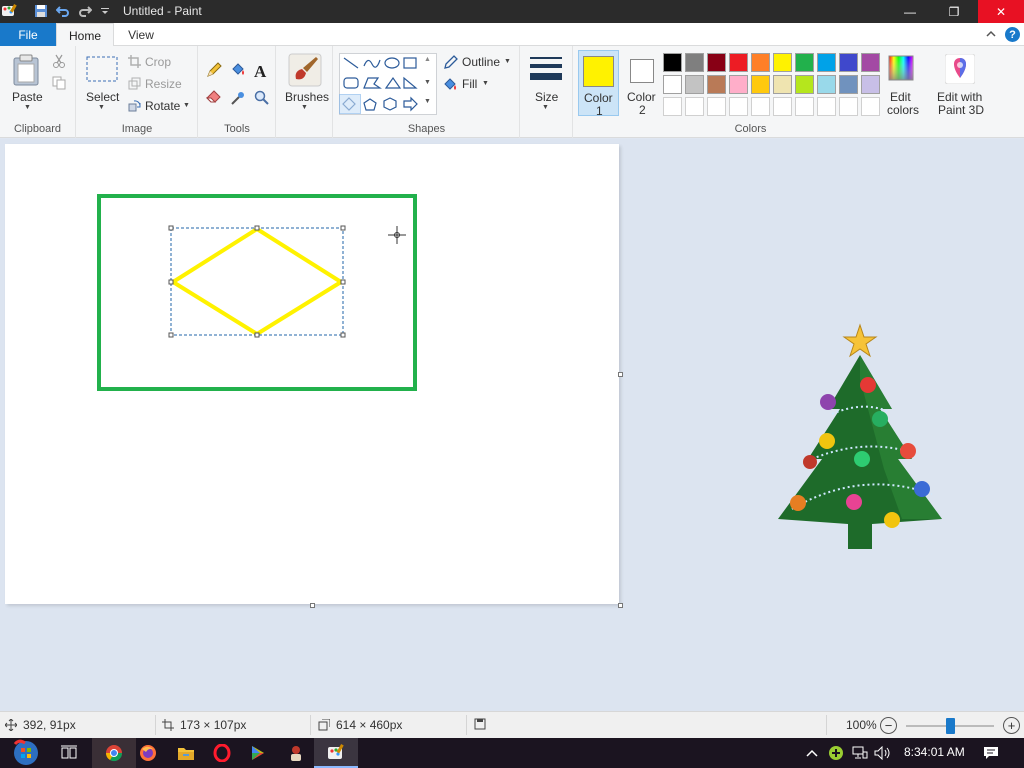  What do you see at coordinates (304, 107) in the screenshot?
I see `brushes-dropdown-icon: ▼` at bounding box center [304, 107].